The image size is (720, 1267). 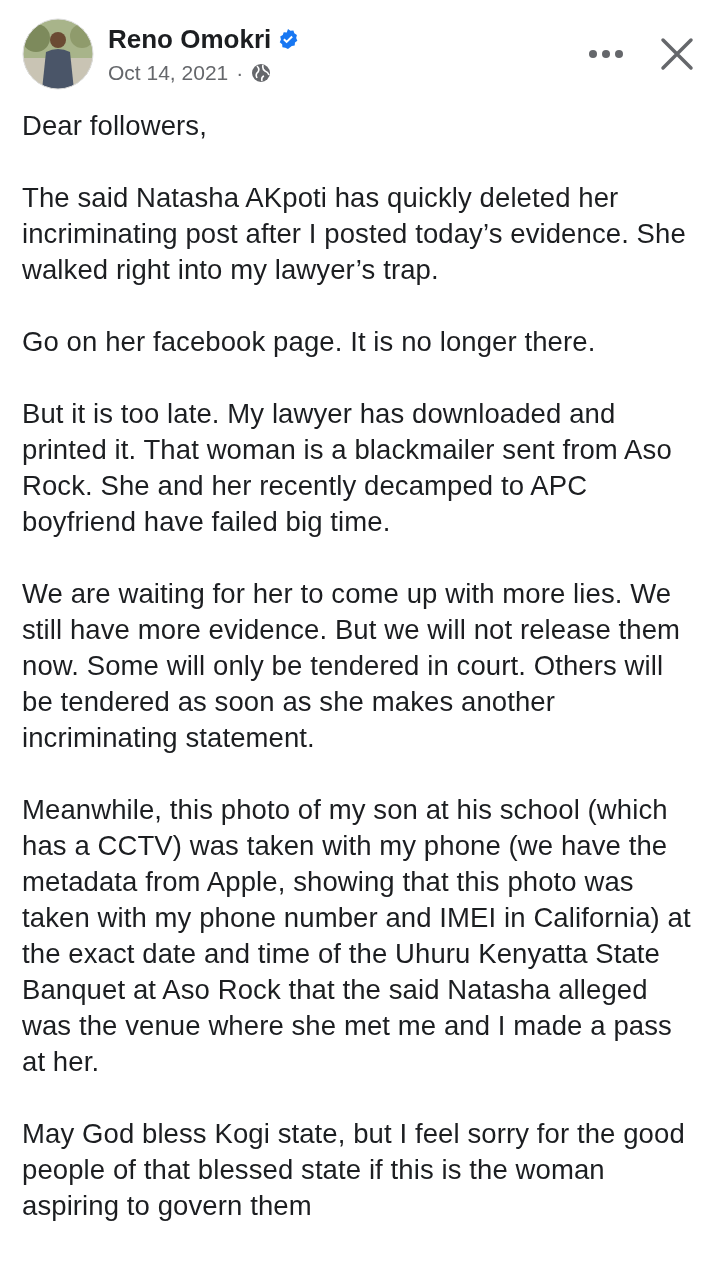 What do you see at coordinates (352, 666) in the screenshot?
I see `post-paragraph: We are waiting for her to come up with more lies. We still have more evidence. But we will not release them now. Some will only be tendered in court. Others will be tendered as soon as she makes another incriminating statement.` at bounding box center [352, 666].